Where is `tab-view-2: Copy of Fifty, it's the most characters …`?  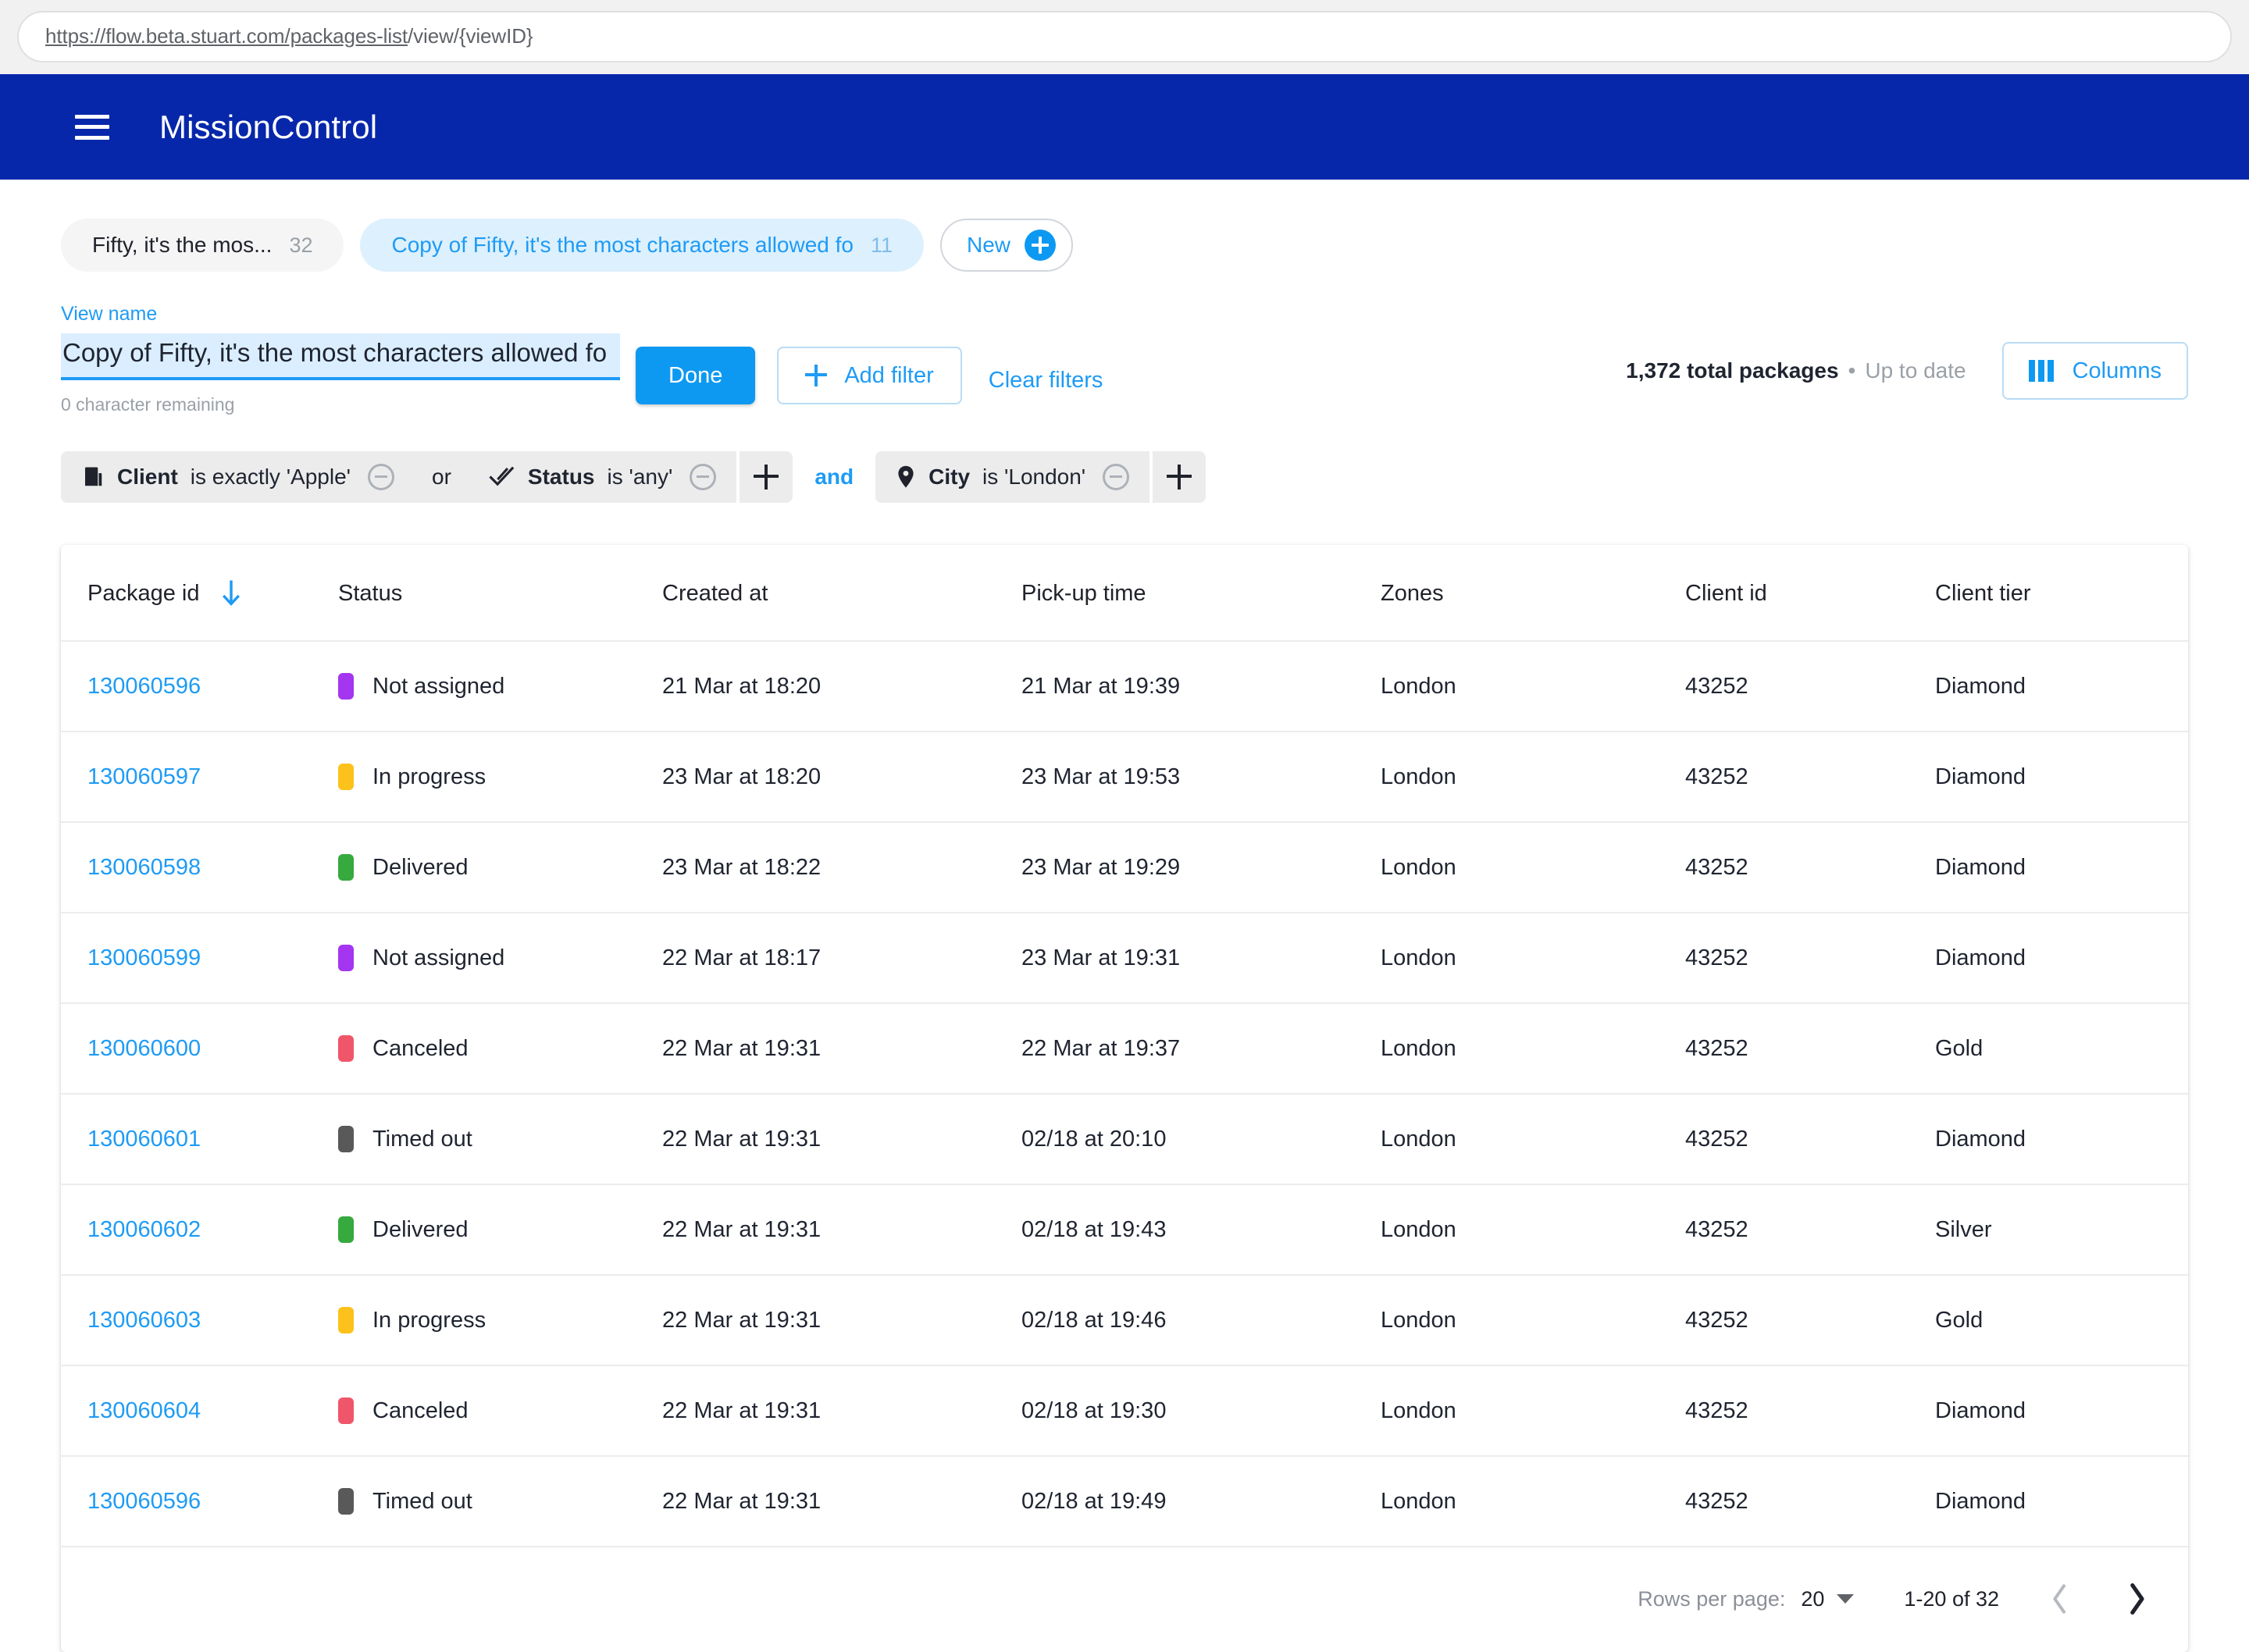 tab-view-2: Copy of Fifty, it's the most characters … is located at coordinates (642, 246).